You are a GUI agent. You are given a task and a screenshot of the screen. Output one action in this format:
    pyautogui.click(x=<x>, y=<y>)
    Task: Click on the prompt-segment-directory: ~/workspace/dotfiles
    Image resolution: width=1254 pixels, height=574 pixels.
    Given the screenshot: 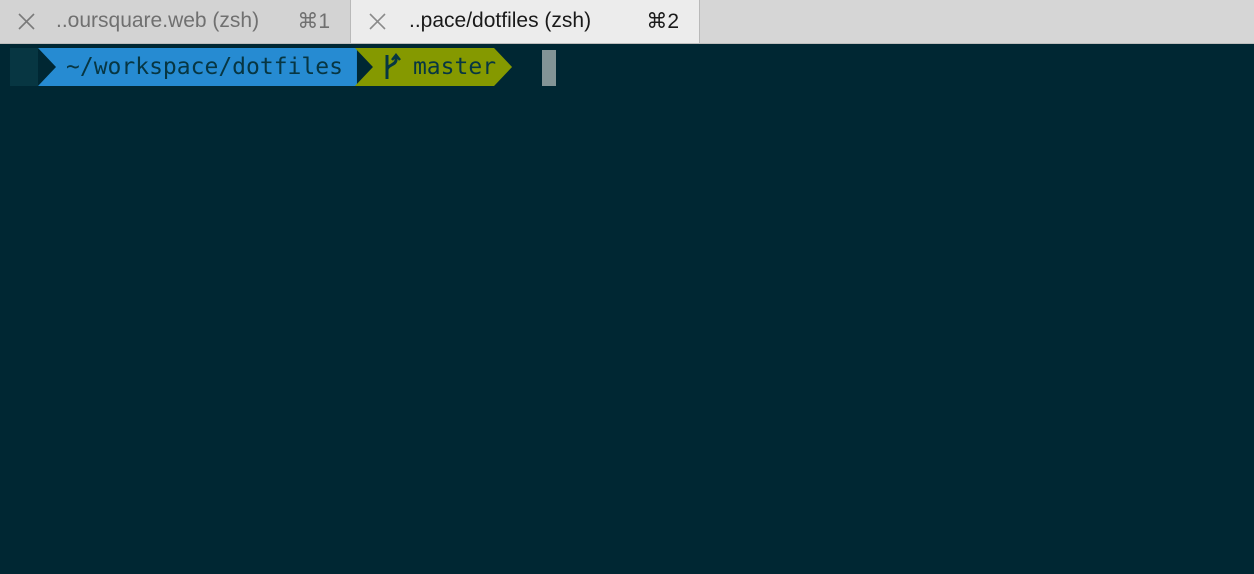 What is the action you would take?
    pyautogui.click(x=197, y=67)
    